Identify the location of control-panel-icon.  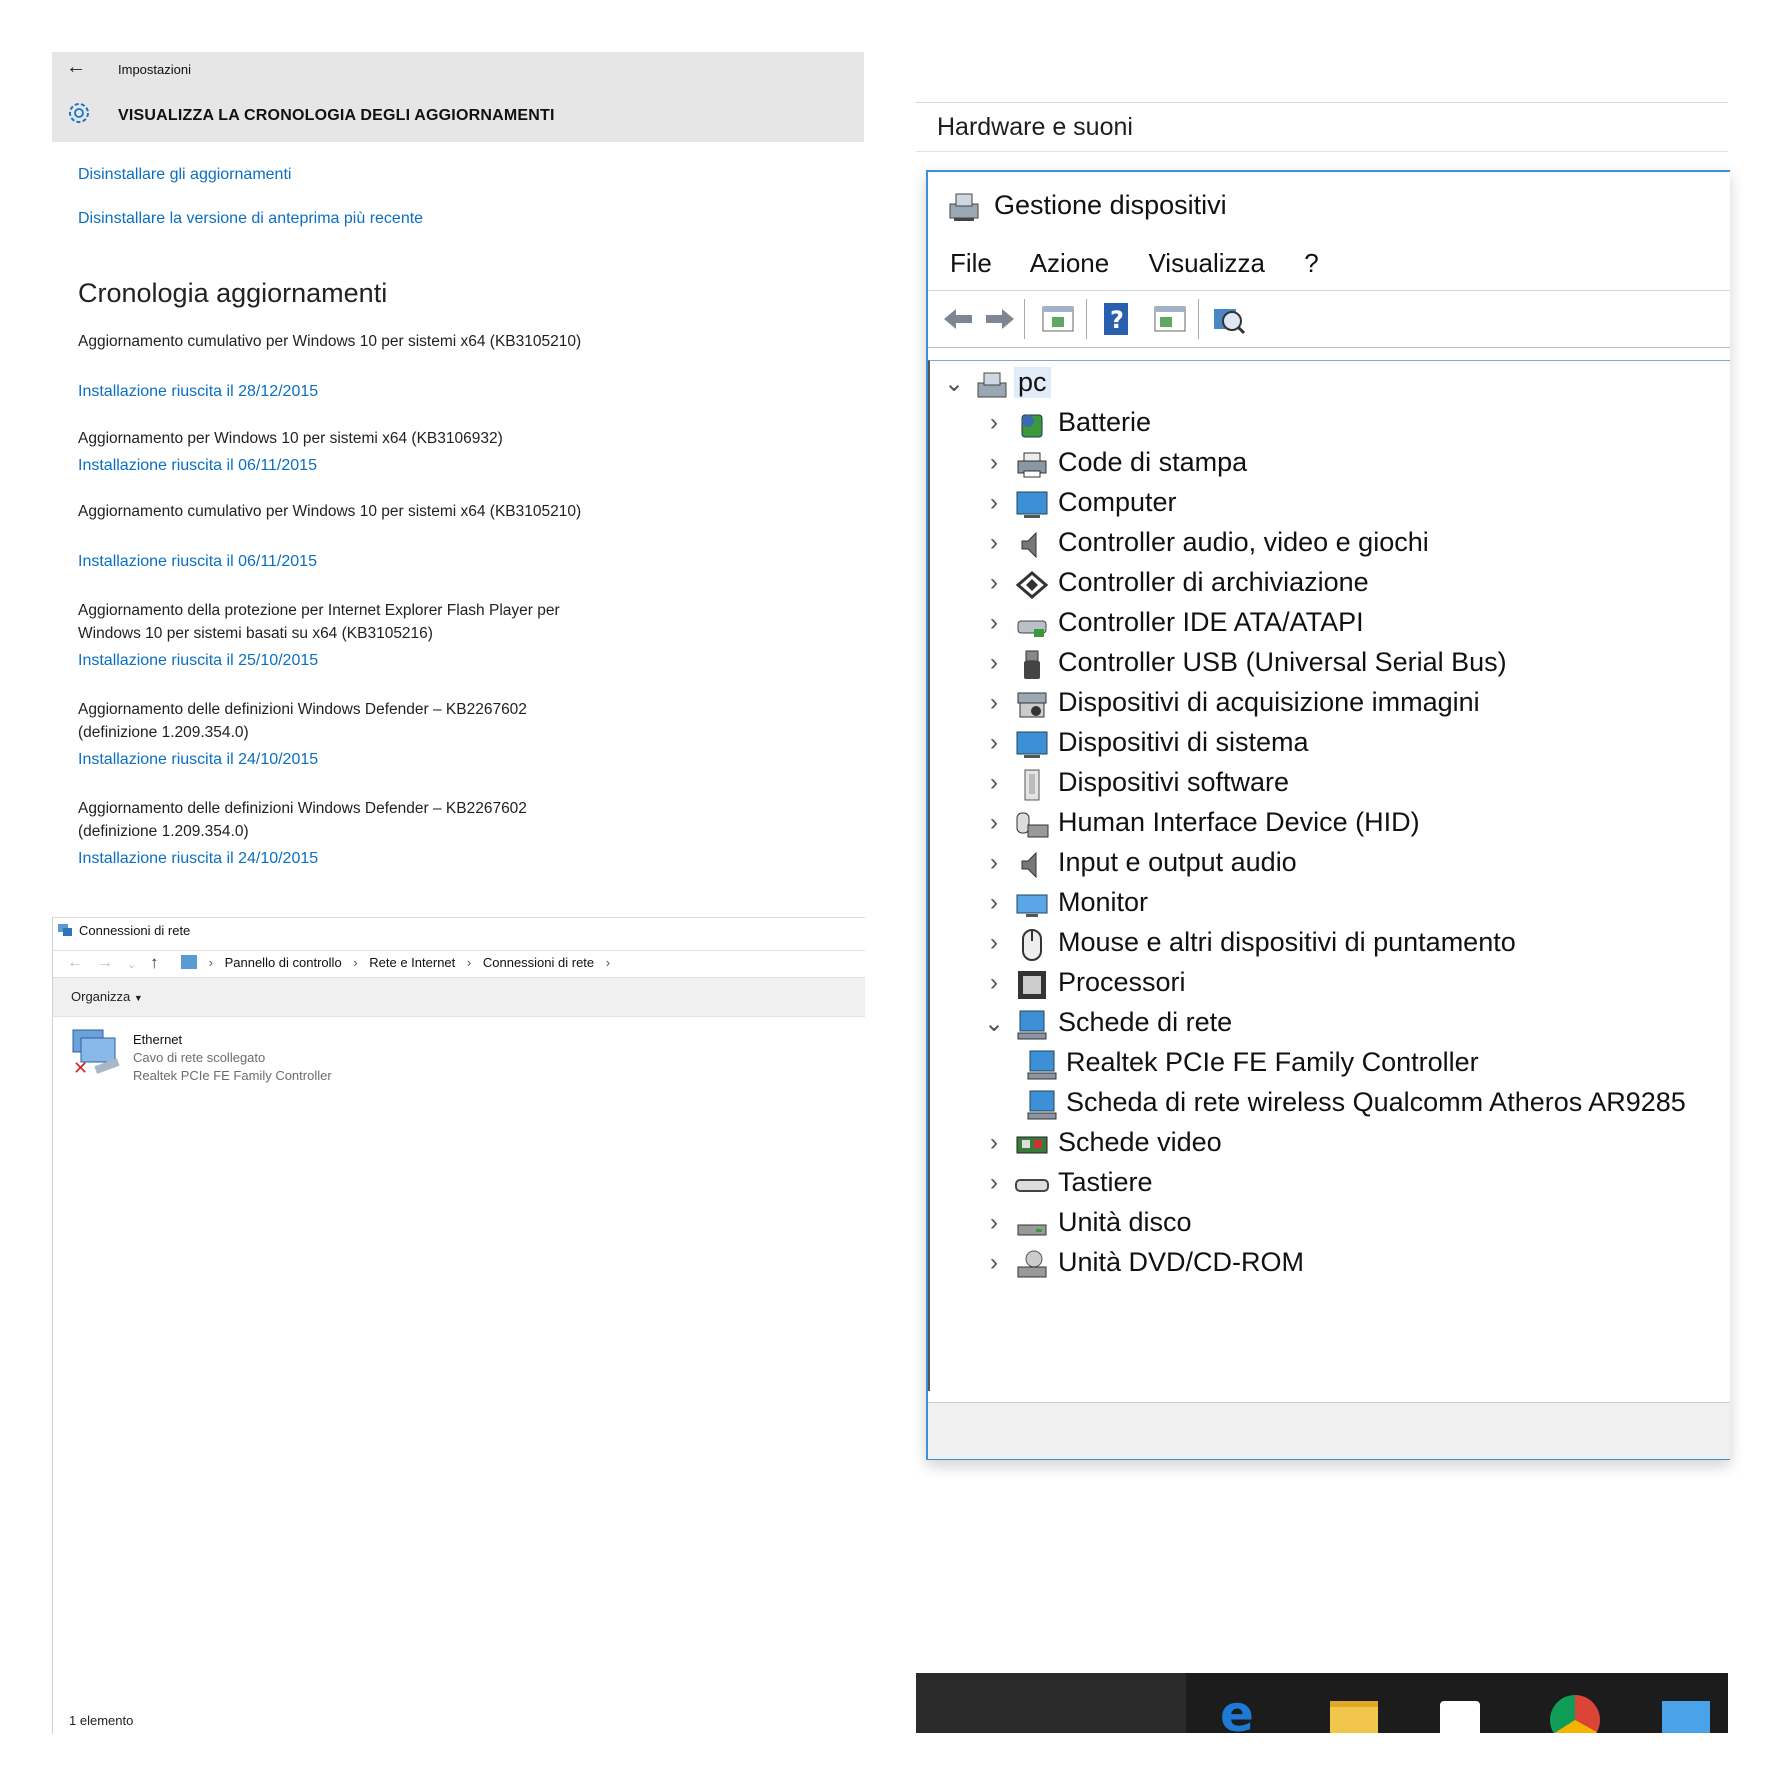
(1686, 1717).